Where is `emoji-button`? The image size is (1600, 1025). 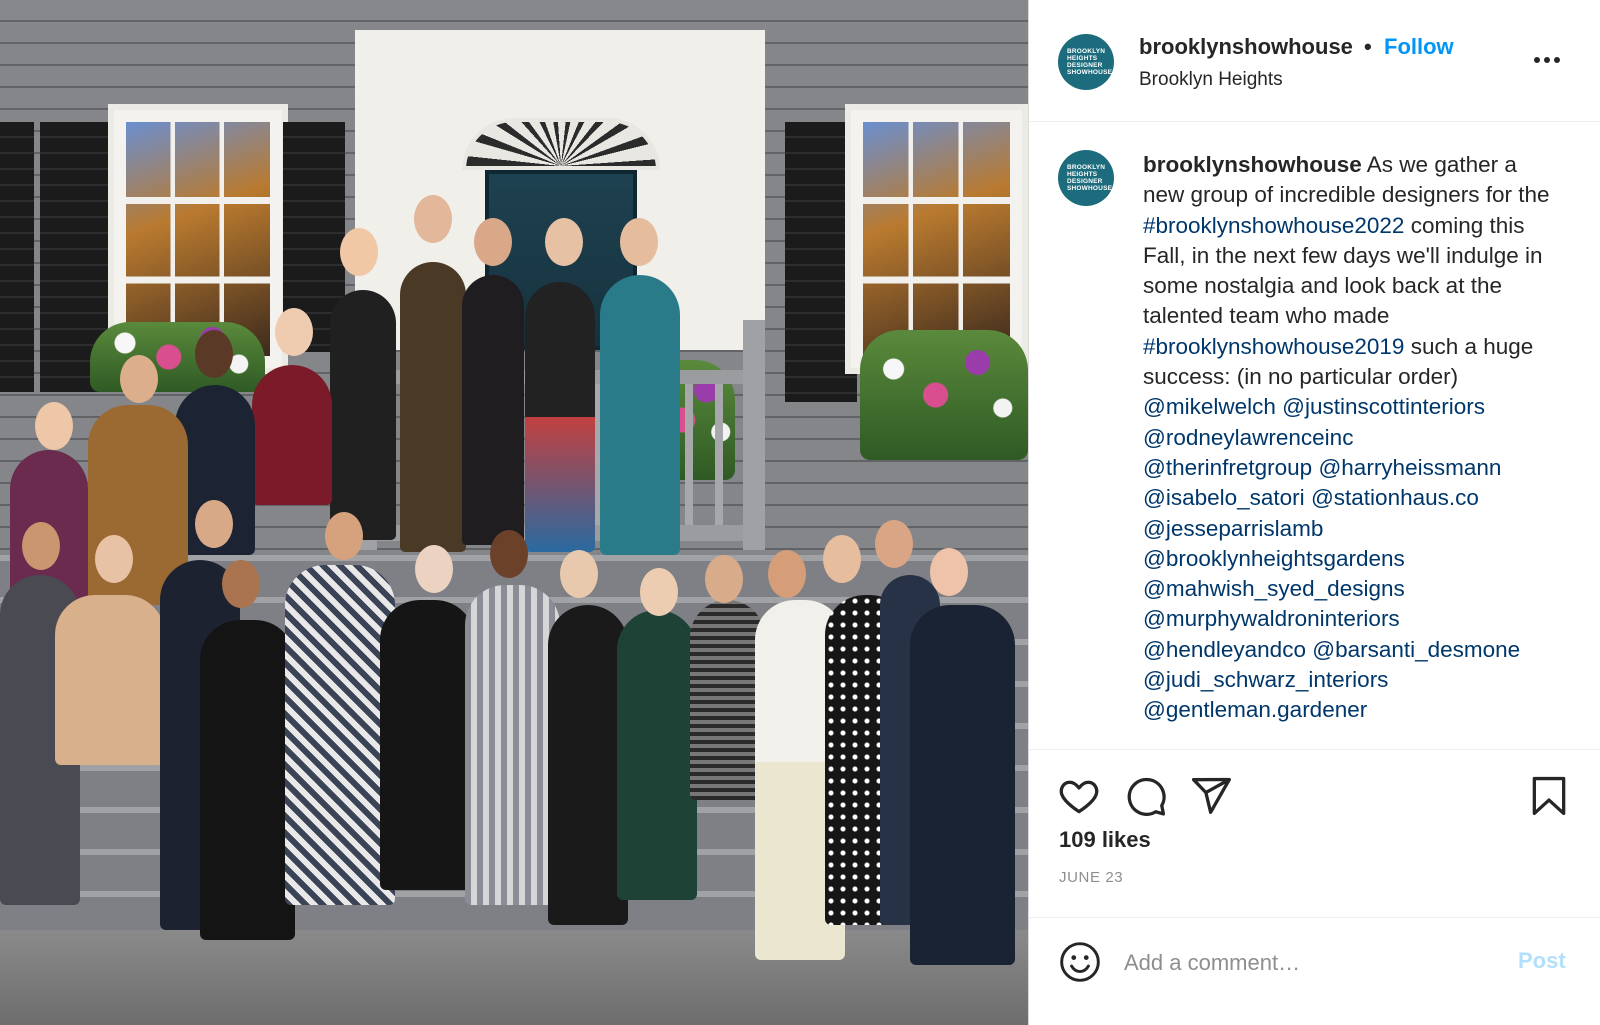
emoji-button is located at coordinates (1080, 962).